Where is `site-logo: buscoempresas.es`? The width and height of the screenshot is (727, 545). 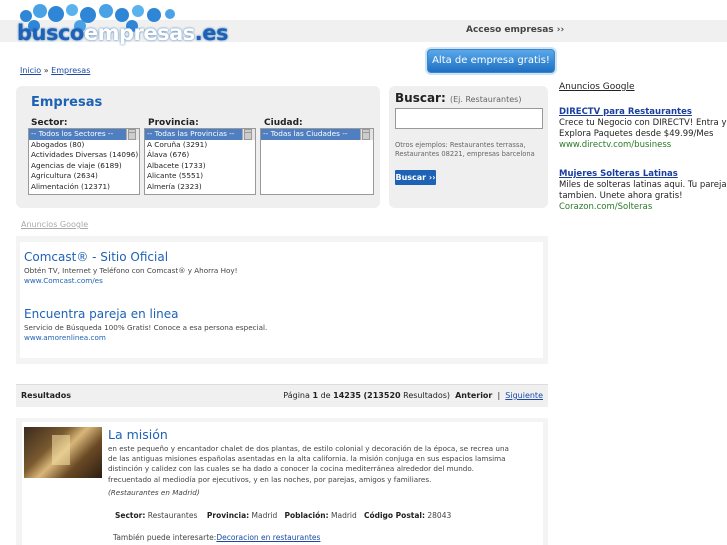 site-logo: buscoempresas.es is located at coordinates (121, 24).